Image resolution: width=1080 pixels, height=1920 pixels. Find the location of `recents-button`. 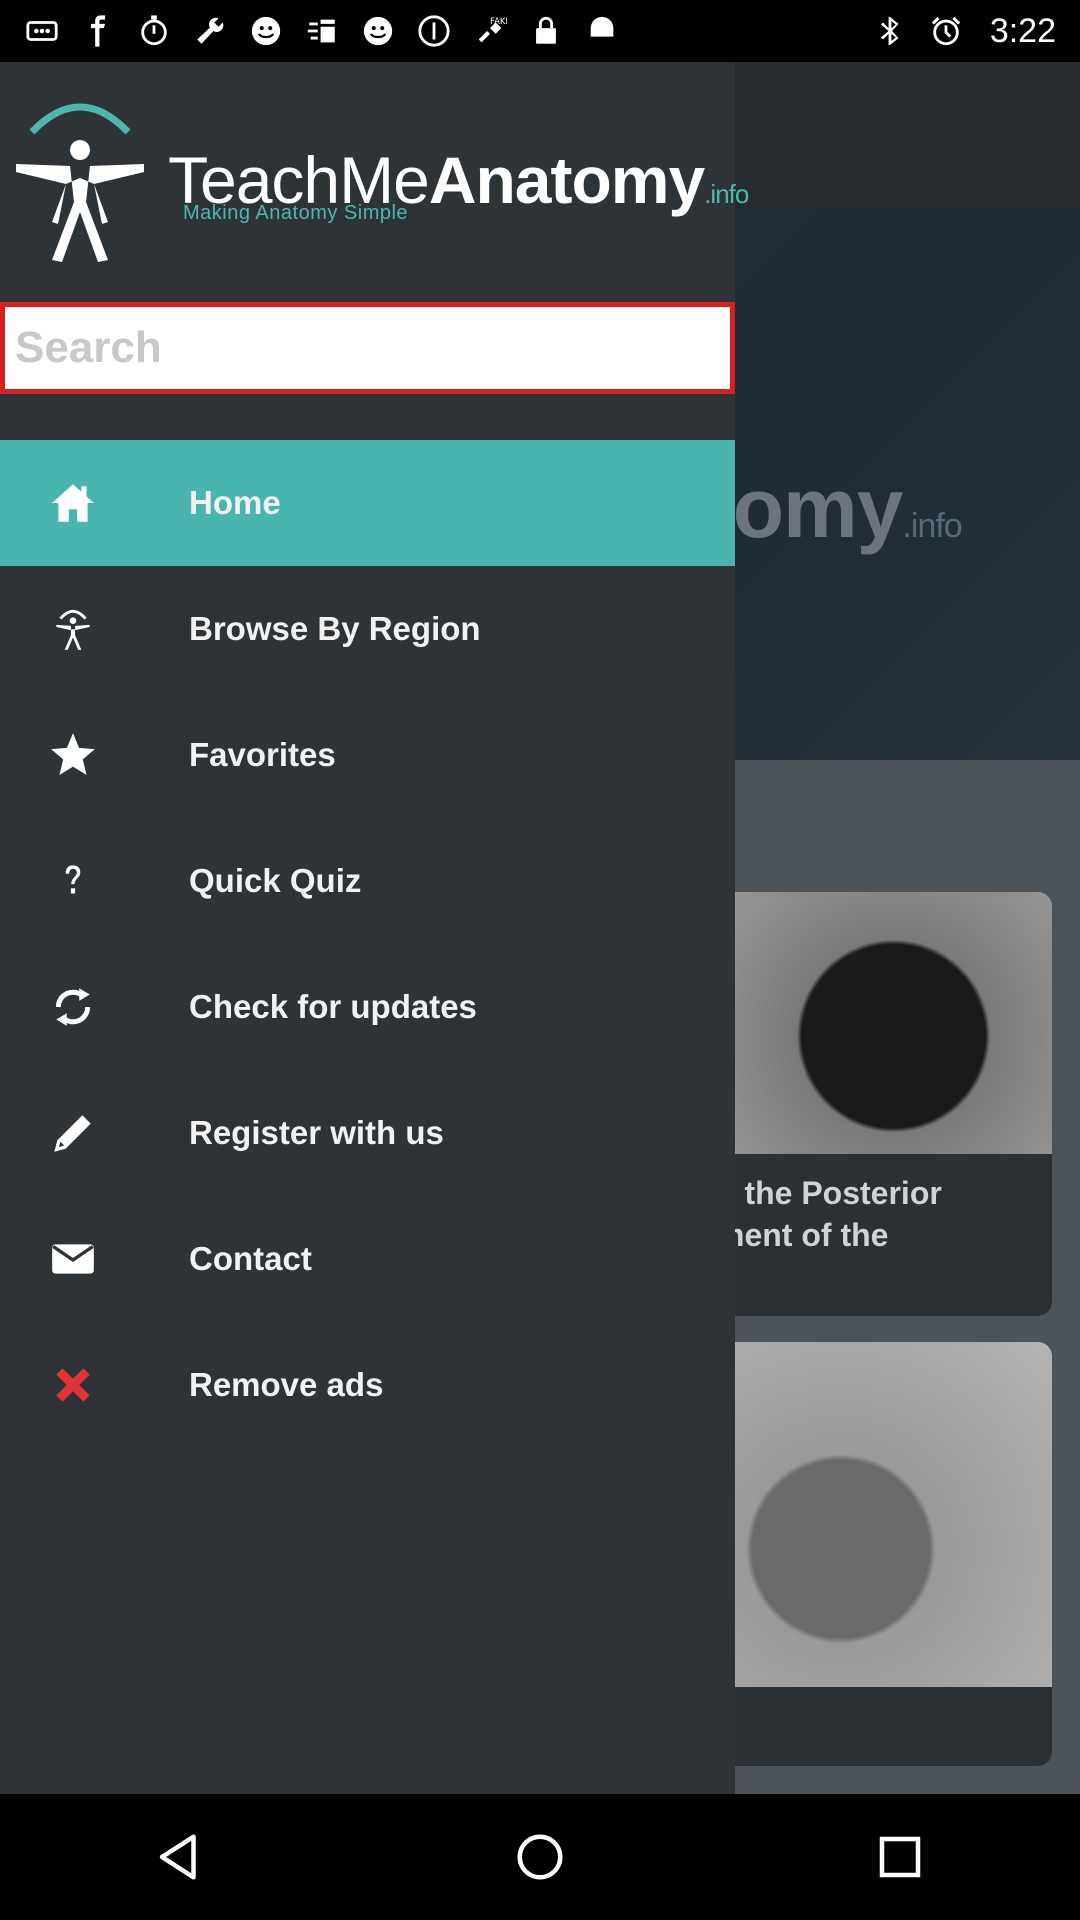

recents-button is located at coordinates (900, 1857).